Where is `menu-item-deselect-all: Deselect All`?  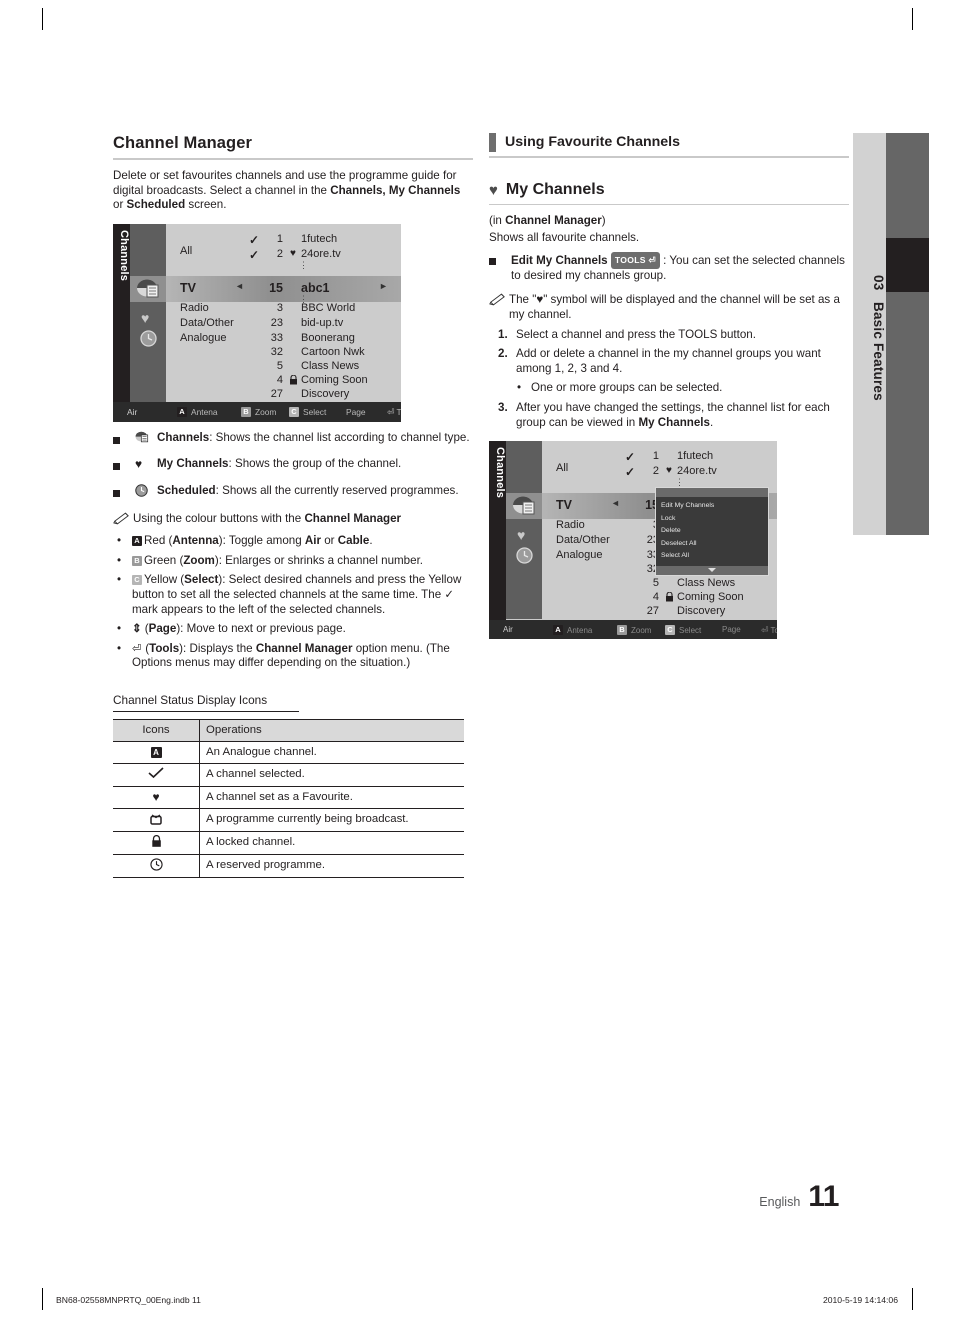 menu-item-deselect-all: Deselect All is located at coordinates (714, 544).